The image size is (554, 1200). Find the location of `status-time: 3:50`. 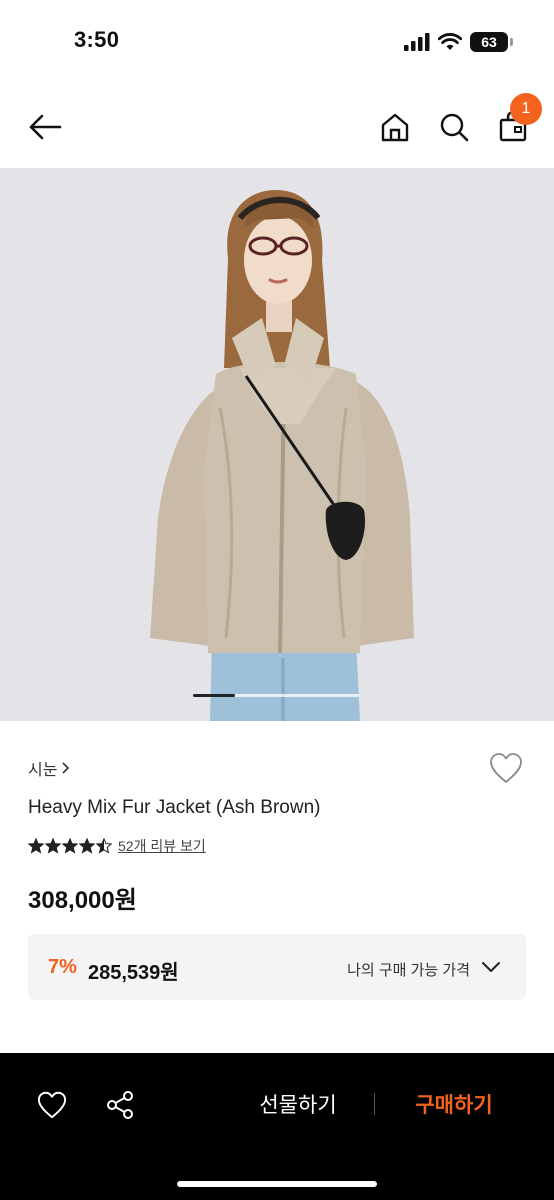

status-time: 3:50 is located at coordinates (97, 39).